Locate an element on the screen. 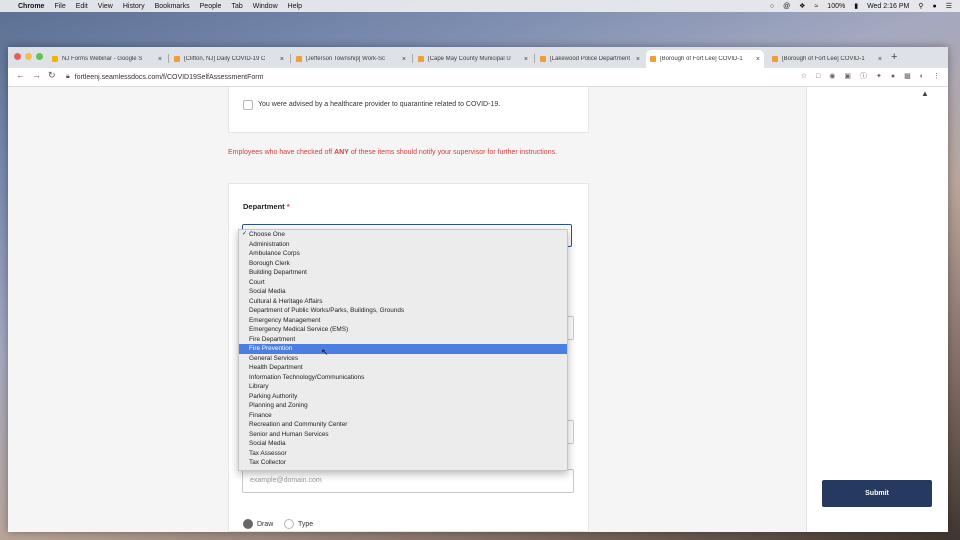 The image size is (960, 540). browser-tab-active: [Borough of Fort Lee] COVID-1 × is located at coordinates (705, 59).